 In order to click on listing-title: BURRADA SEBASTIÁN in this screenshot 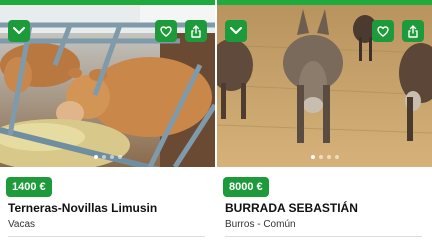, I will do `click(325, 208)`.